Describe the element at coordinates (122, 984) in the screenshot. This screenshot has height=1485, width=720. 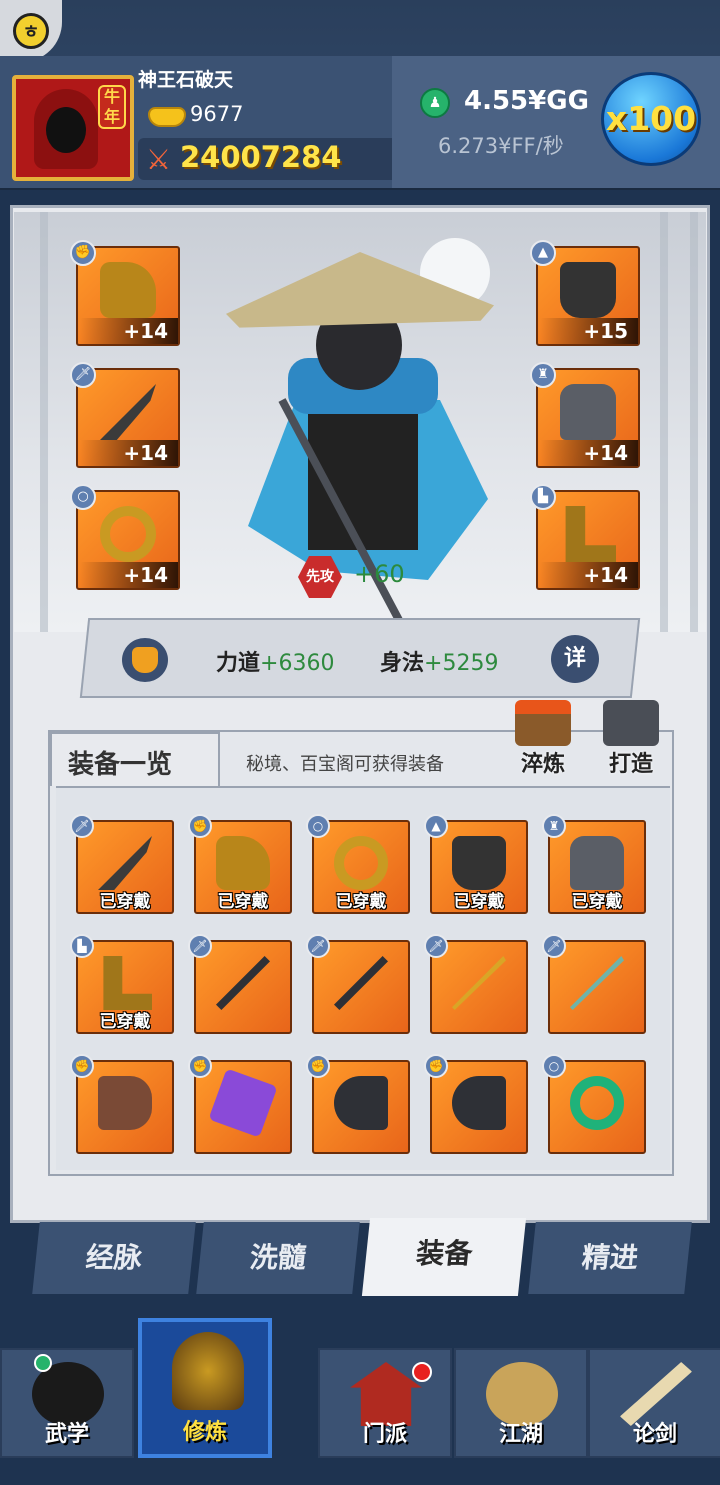
I see `equipment-item: ▙ 已穿戴` at that location.